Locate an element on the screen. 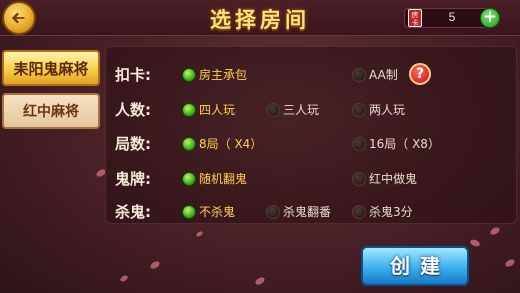 This screenshot has width=520, height=293. add-card-button: + is located at coordinates (490, 18).